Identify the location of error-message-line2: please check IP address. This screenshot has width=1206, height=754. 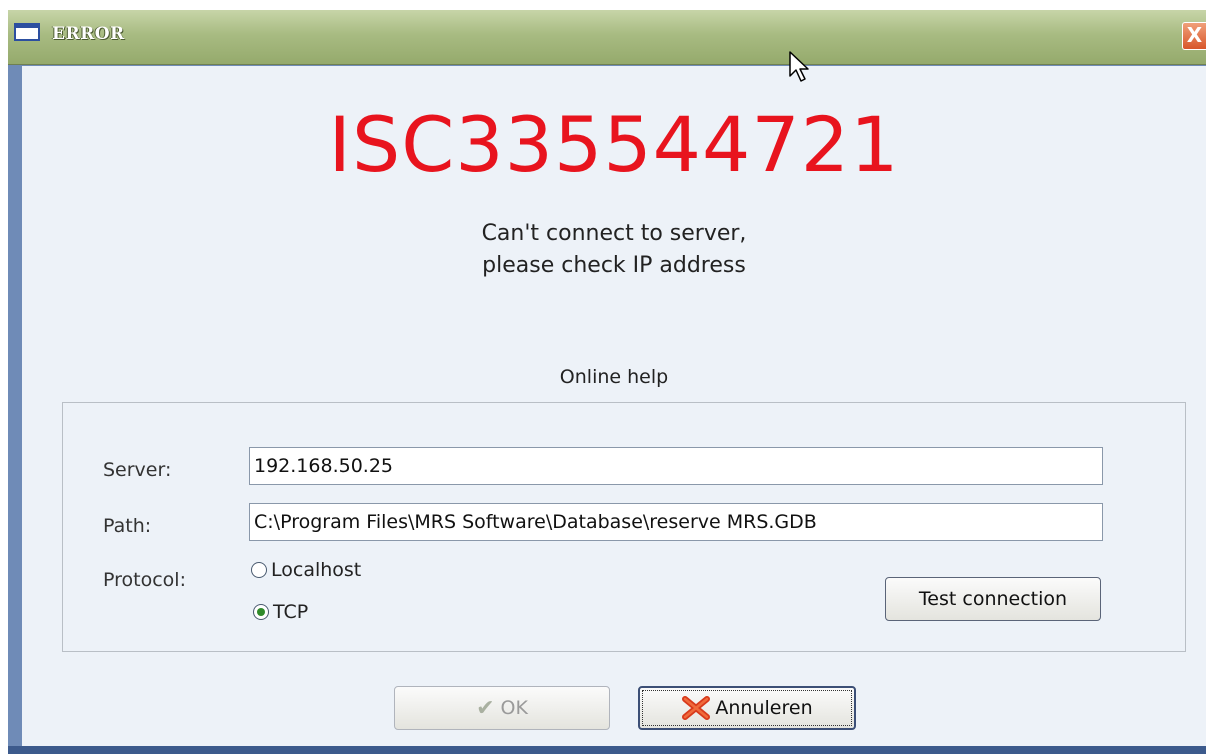
(614, 265).